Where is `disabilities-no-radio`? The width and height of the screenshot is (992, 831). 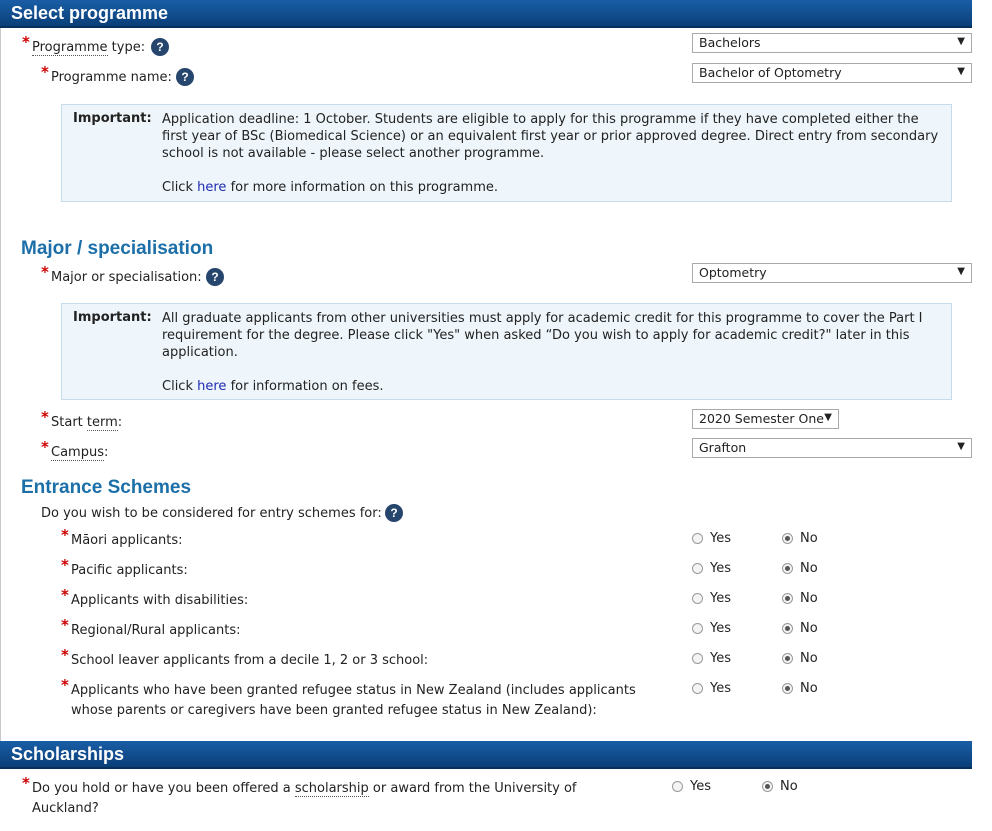
disabilities-no-radio is located at coordinates (787, 598).